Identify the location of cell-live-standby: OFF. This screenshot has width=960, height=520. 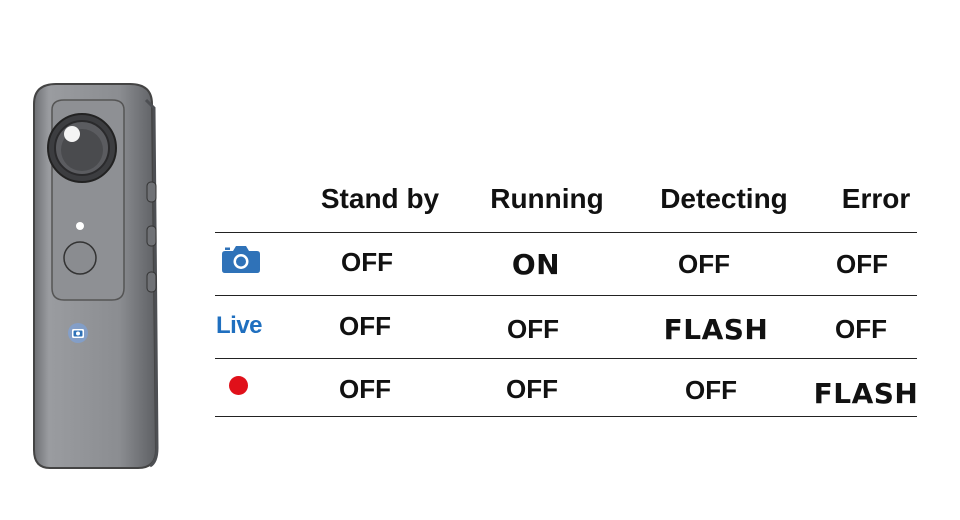
(365, 326).